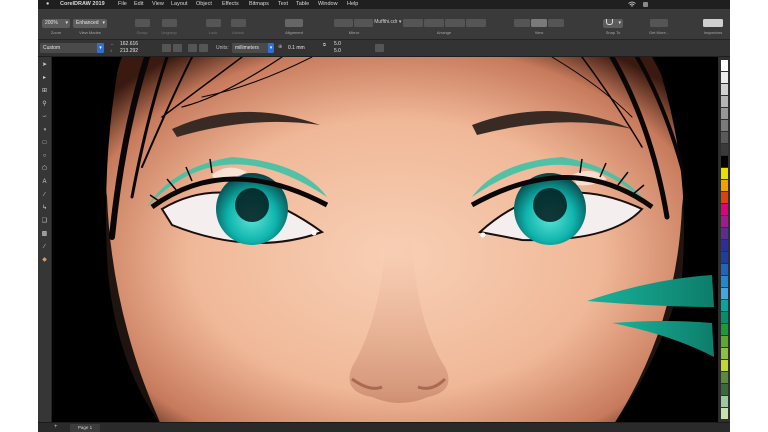  Describe the element at coordinates (343, 23) in the screenshot. I see `mirror-horizontal-button` at that location.